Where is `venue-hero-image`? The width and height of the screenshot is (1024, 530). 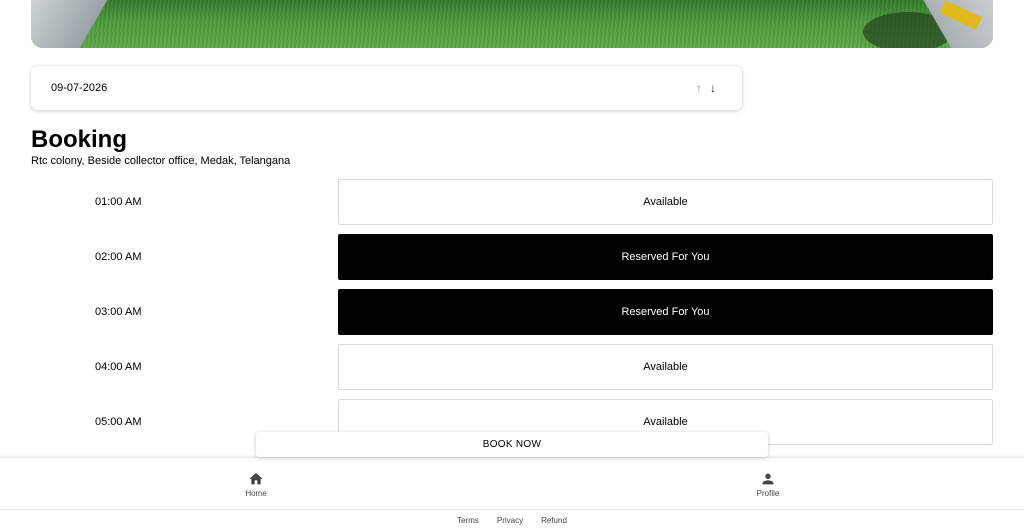
venue-hero-image is located at coordinates (512, 24).